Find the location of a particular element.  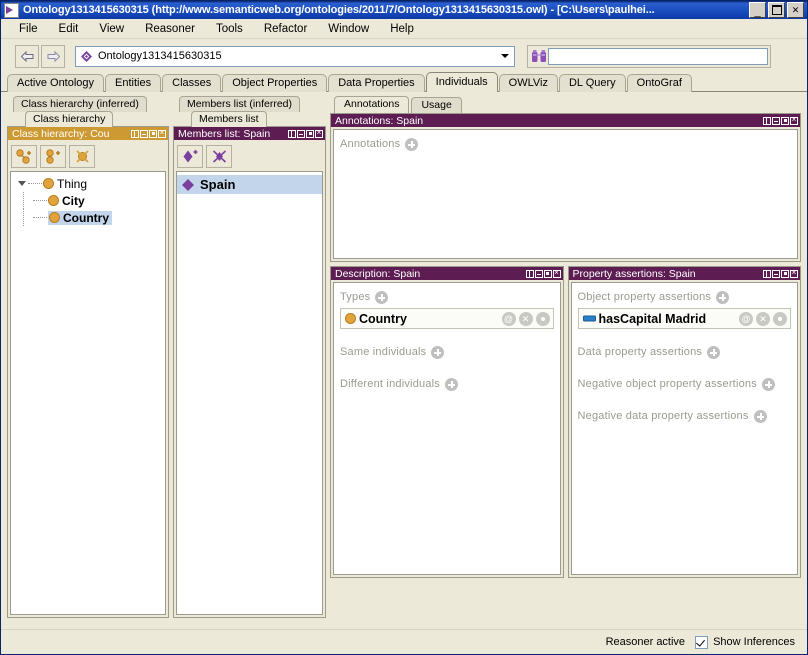

tab-members-list-inferred: Members list (inferred) is located at coordinates (240, 104).